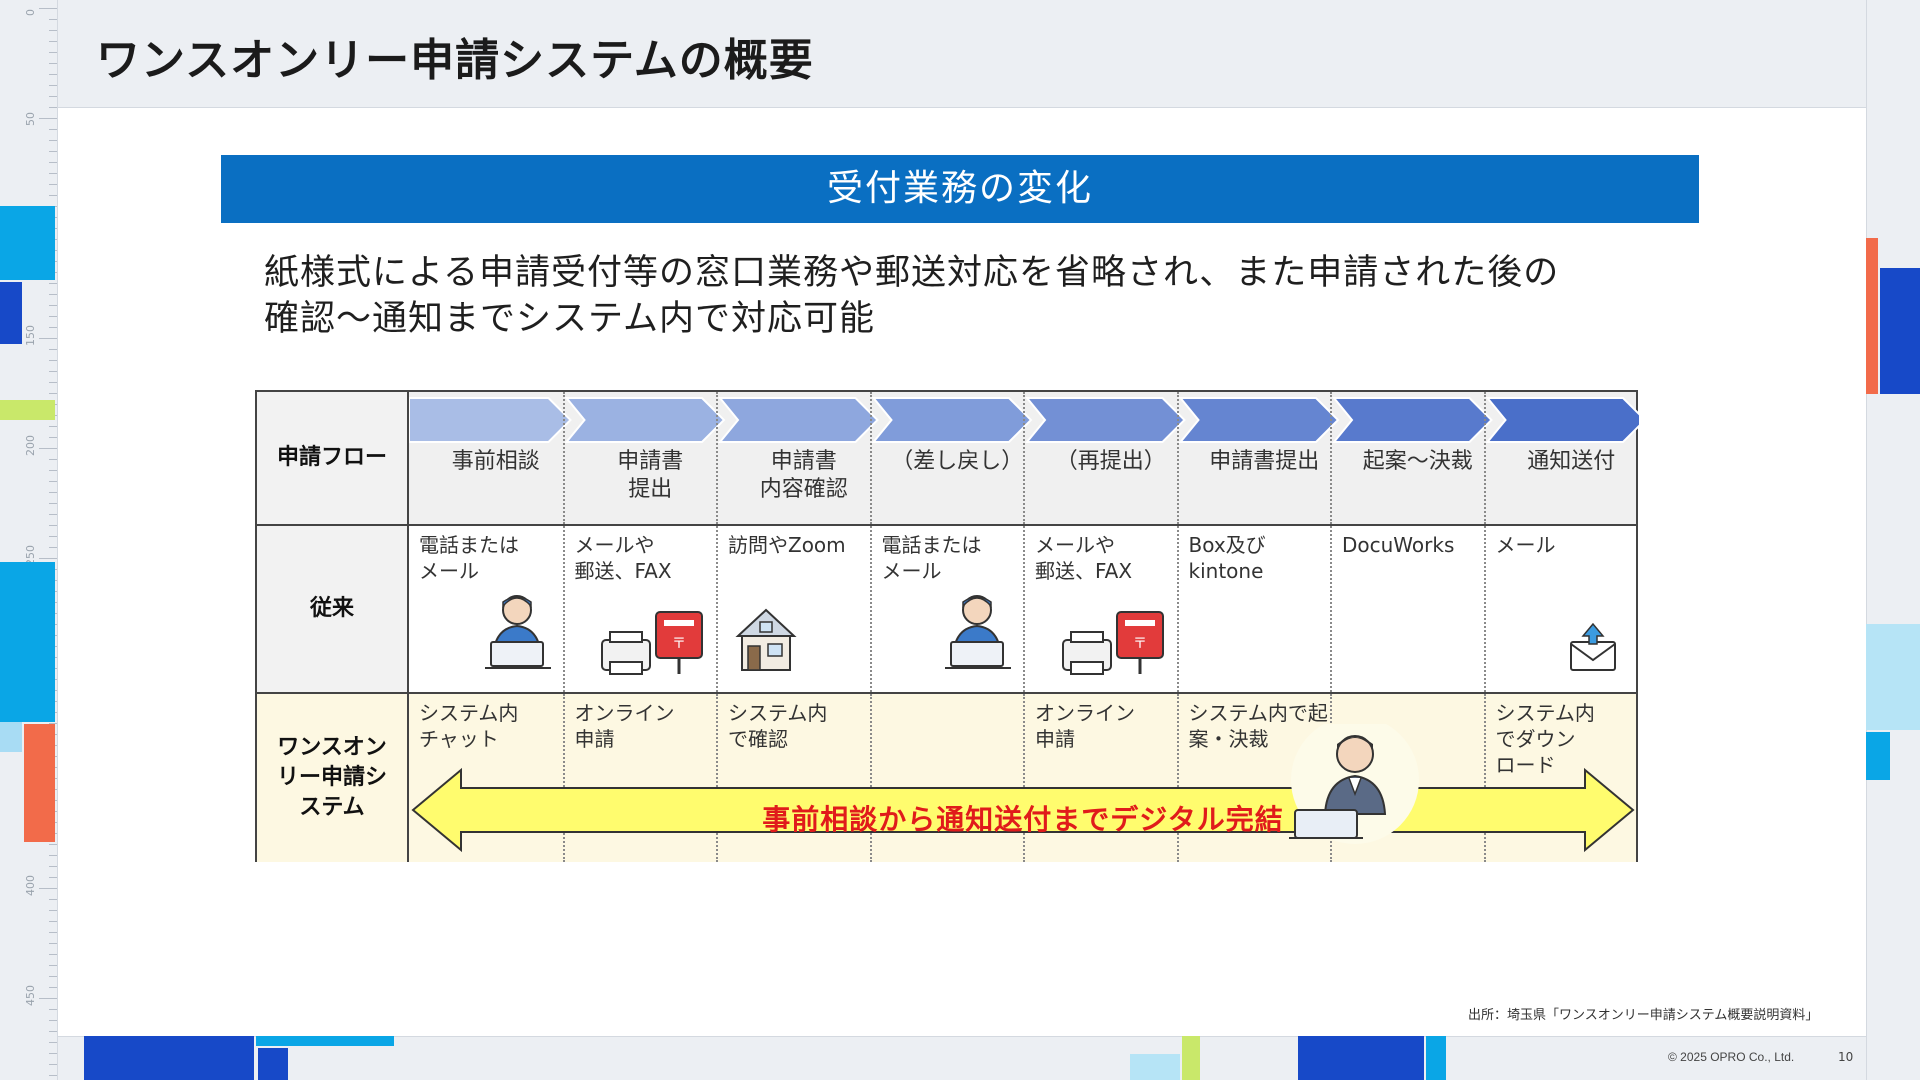 The image size is (1920, 1080). Describe the element at coordinates (29, 540) in the screenshot. I see `vertical-ruler: 050100150200250300350400450` at that location.